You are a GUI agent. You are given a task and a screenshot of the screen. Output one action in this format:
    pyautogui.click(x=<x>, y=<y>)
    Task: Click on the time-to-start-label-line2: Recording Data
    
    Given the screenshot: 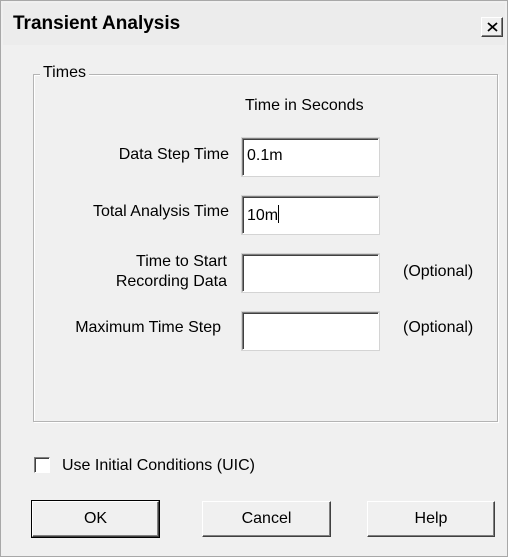 What is the action you would take?
    pyautogui.click(x=171, y=281)
    